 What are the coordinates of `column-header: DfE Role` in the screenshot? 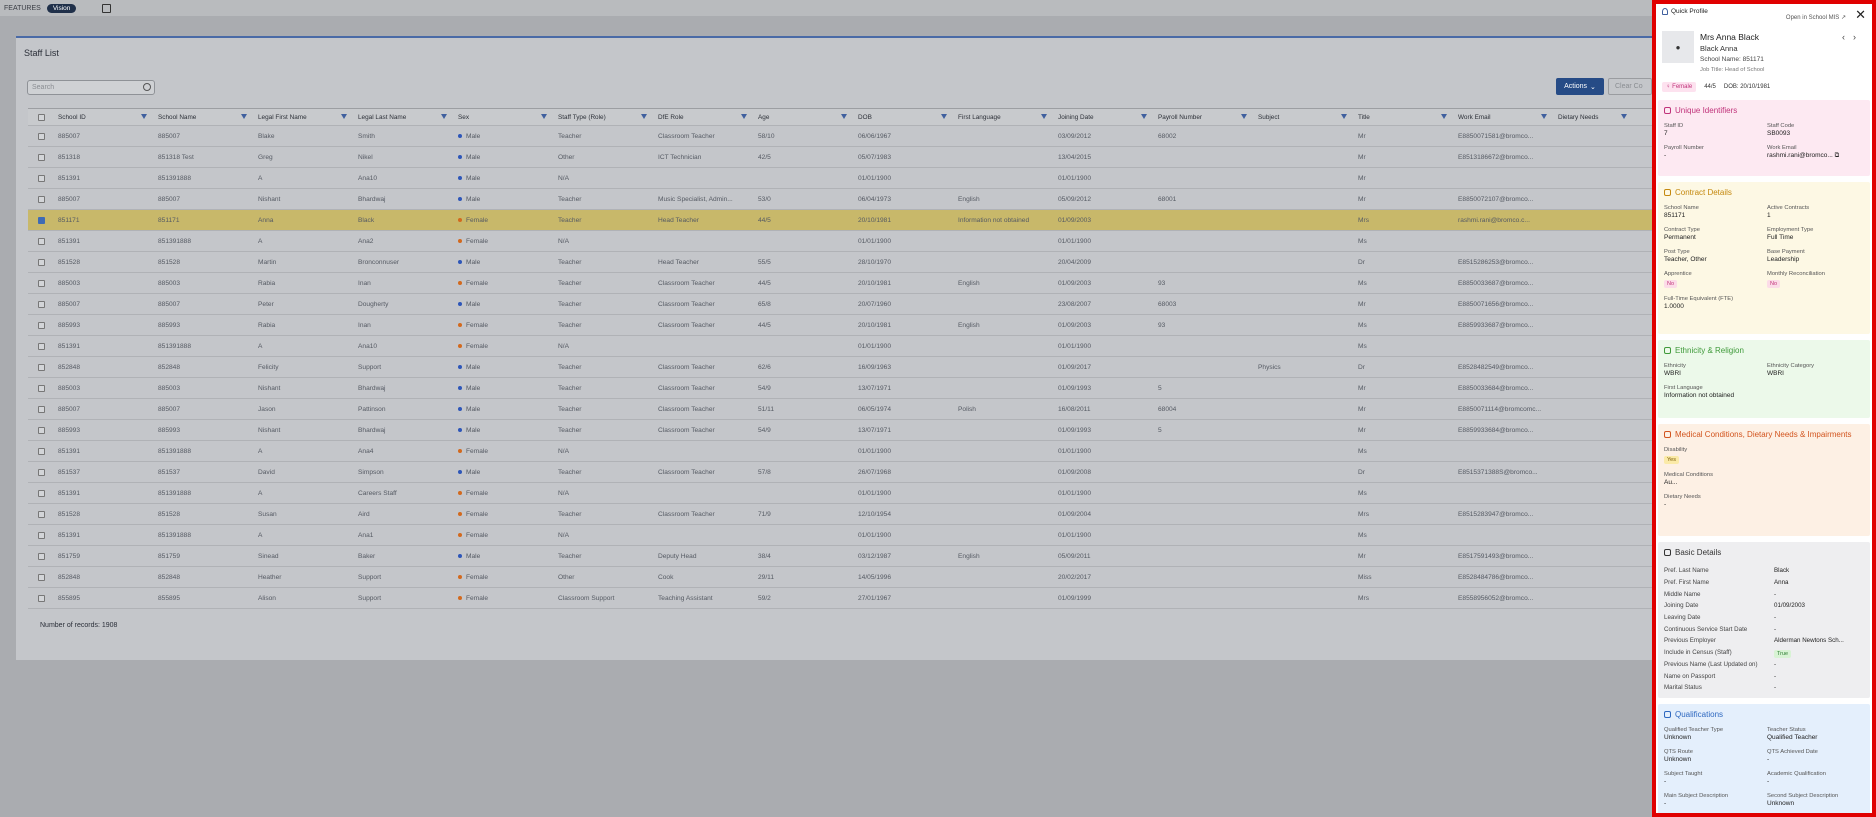 It's located at (705, 117).